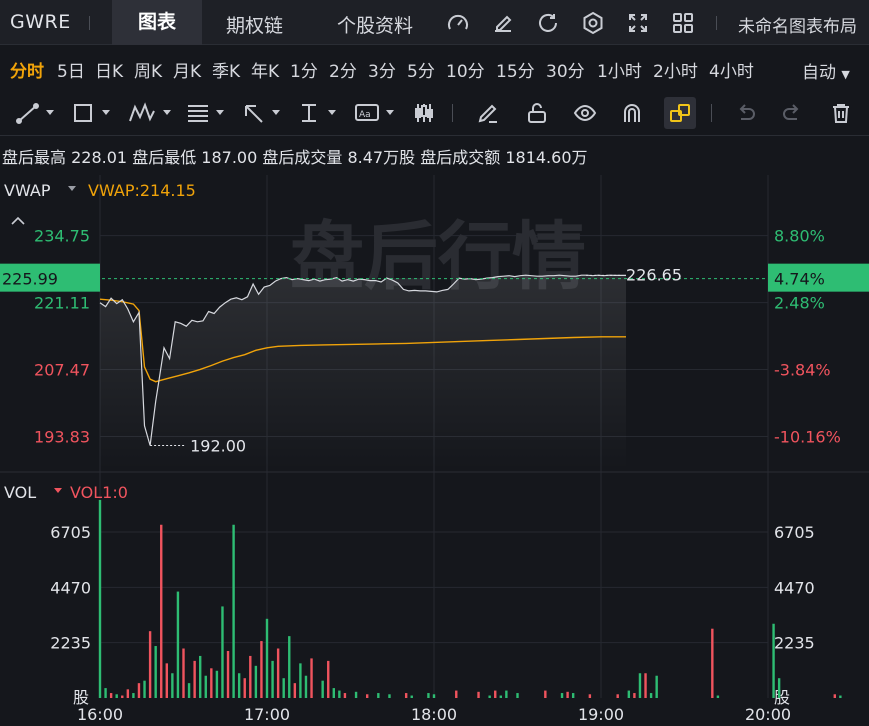 The image size is (869, 726). Describe the element at coordinates (546, 157) in the screenshot. I see `ah-amount-value: 1814.60万` at that location.